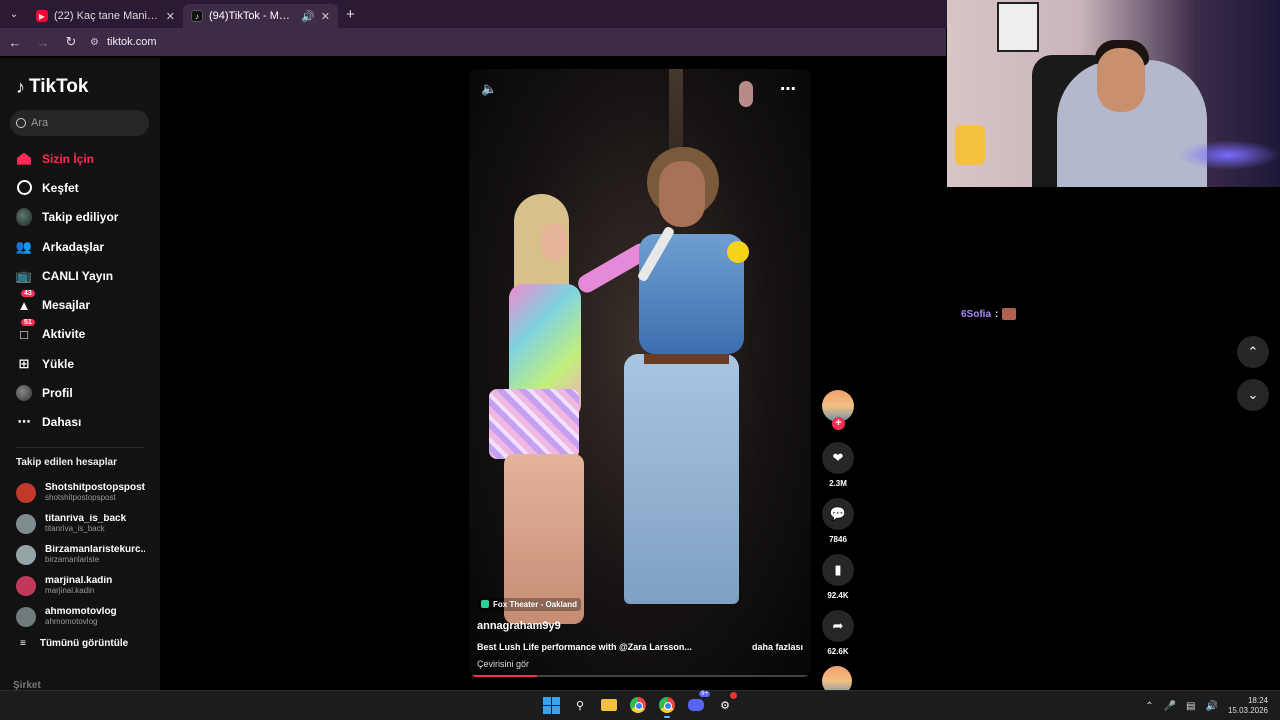 The image size is (1280, 720). I want to click on tab-search-button: ⌄, so click(14, 14).